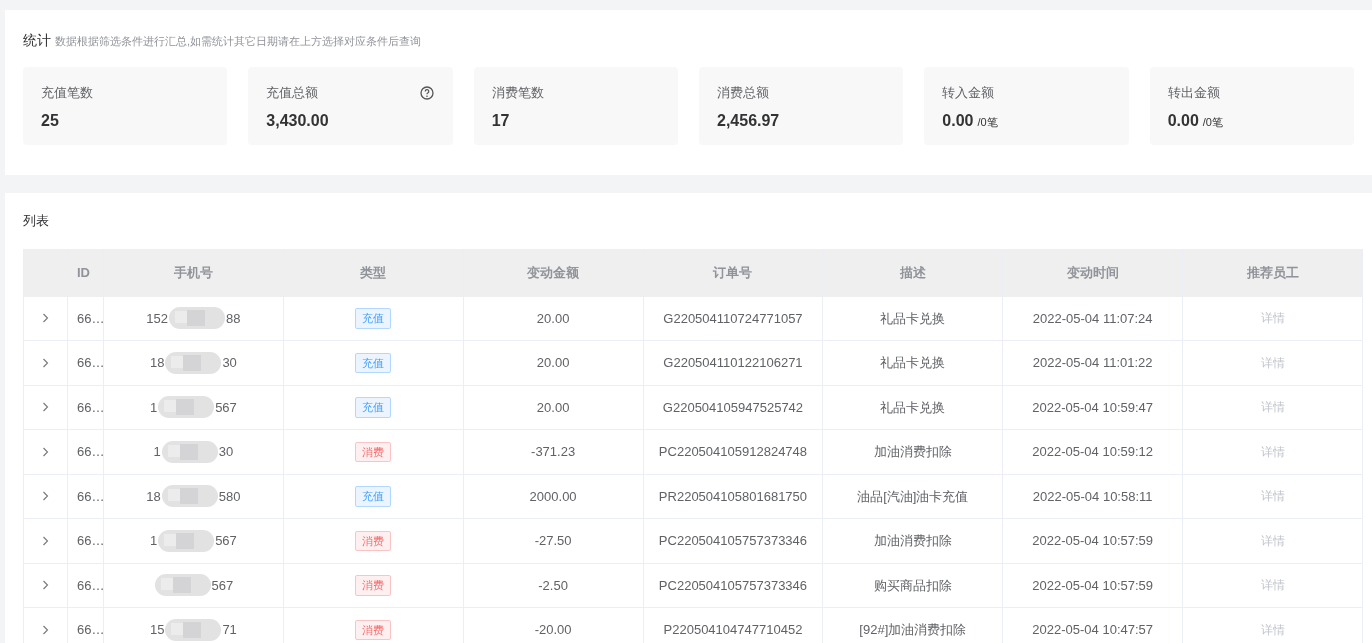 Image resolution: width=1372 pixels, height=643 pixels. Describe the element at coordinates (733, 630) in the screenshot. I see `table-cell-text: P220504104747710452` at that location.